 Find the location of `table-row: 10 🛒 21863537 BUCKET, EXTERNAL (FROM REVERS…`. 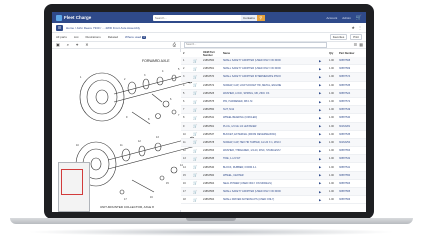

table-row: 10 🛒 21863537 BUCKET, EXTERNAL (FROM REVERS… is located at coordinates (273, 135).